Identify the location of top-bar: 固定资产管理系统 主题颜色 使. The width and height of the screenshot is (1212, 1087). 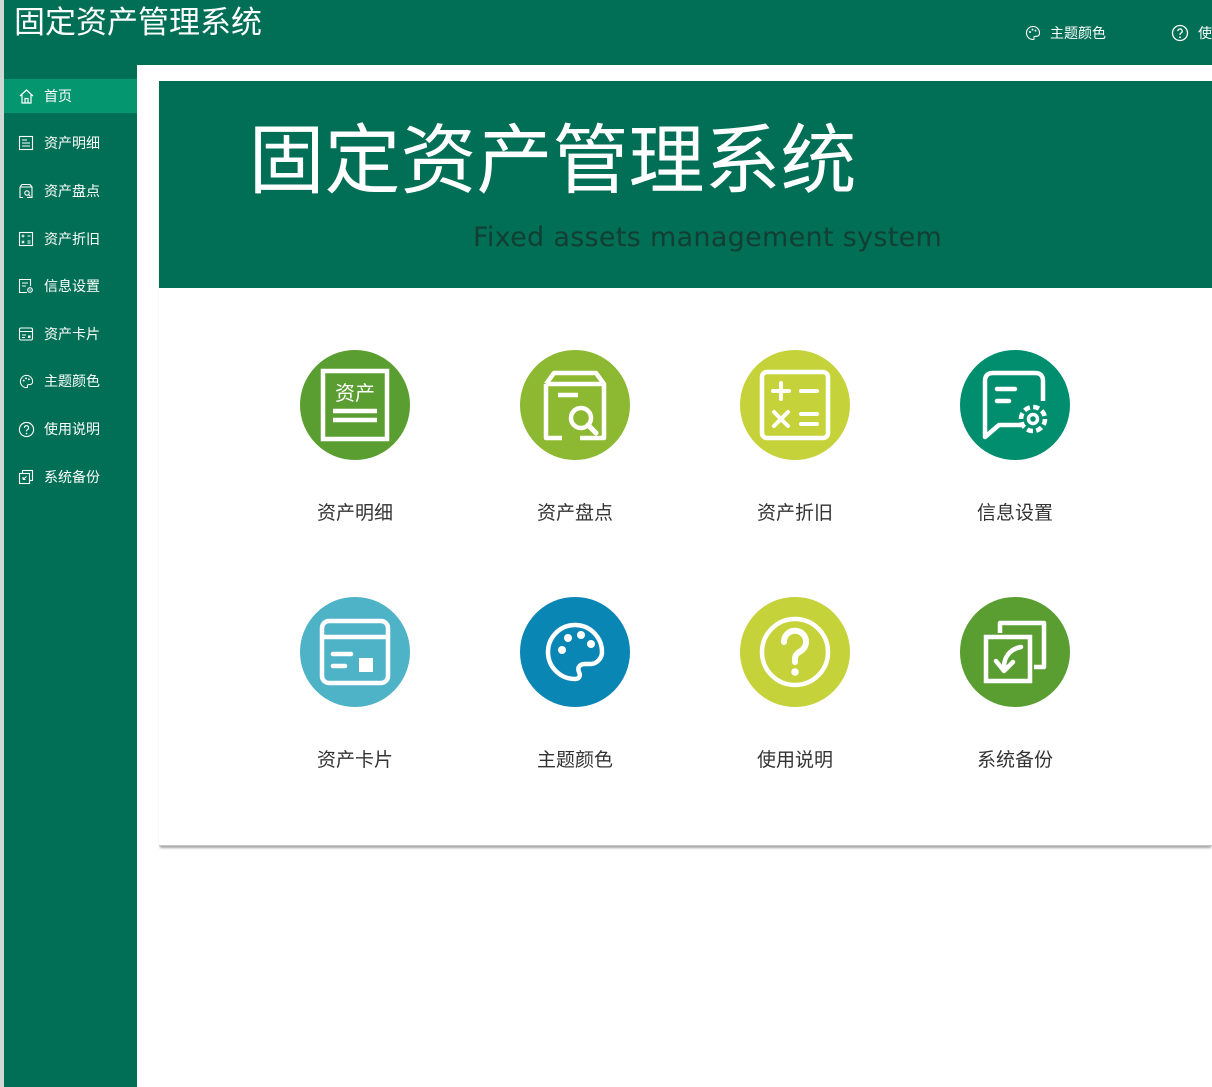
(608, 32).